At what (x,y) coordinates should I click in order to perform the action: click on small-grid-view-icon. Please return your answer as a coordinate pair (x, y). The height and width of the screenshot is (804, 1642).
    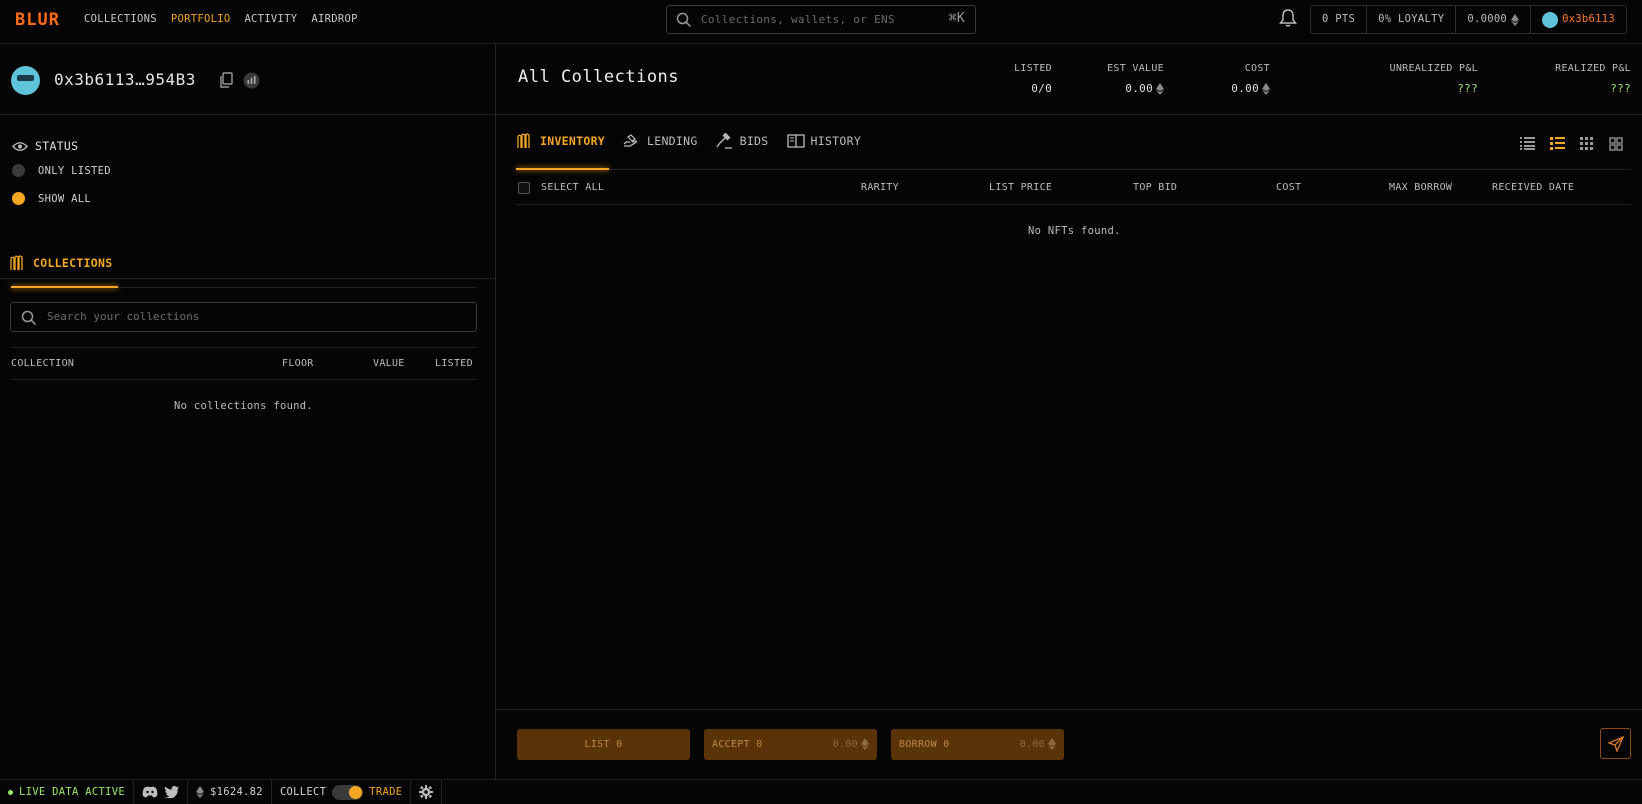
    Looking at the image, I should click on (1587, 144).